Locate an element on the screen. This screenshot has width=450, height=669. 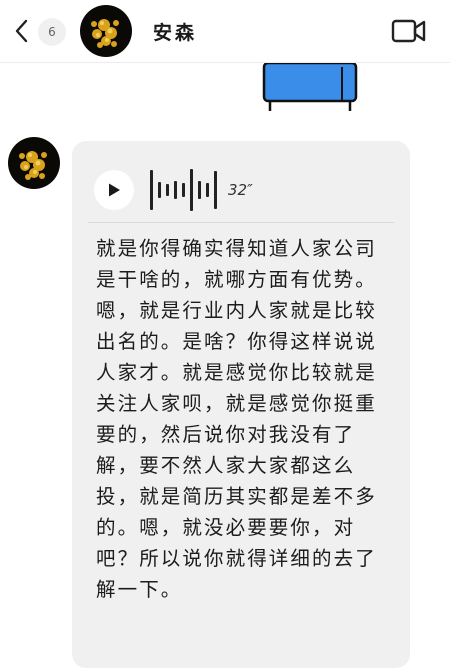
voice-waveform is located at coordinates (186, 190).